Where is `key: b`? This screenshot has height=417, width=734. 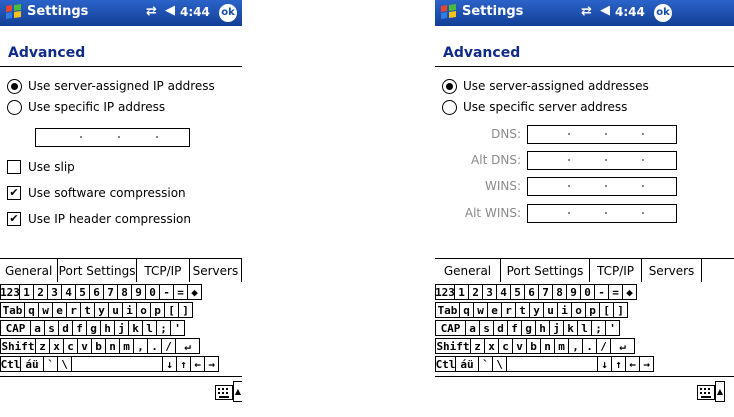
key: b is located at coordinates (98, 346).